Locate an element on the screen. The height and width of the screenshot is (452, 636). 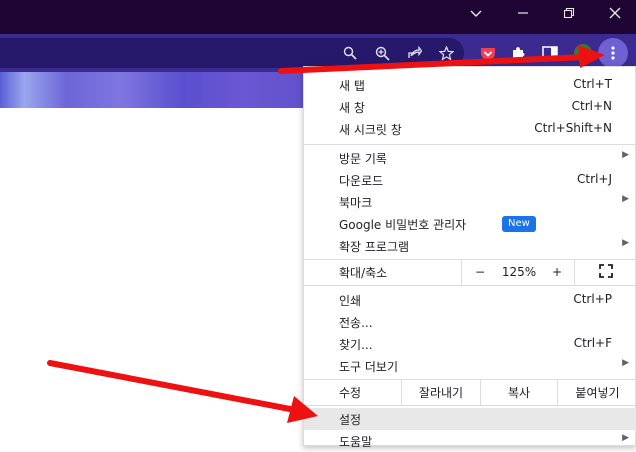
more-menu-button is located at coordinates (613, 53).